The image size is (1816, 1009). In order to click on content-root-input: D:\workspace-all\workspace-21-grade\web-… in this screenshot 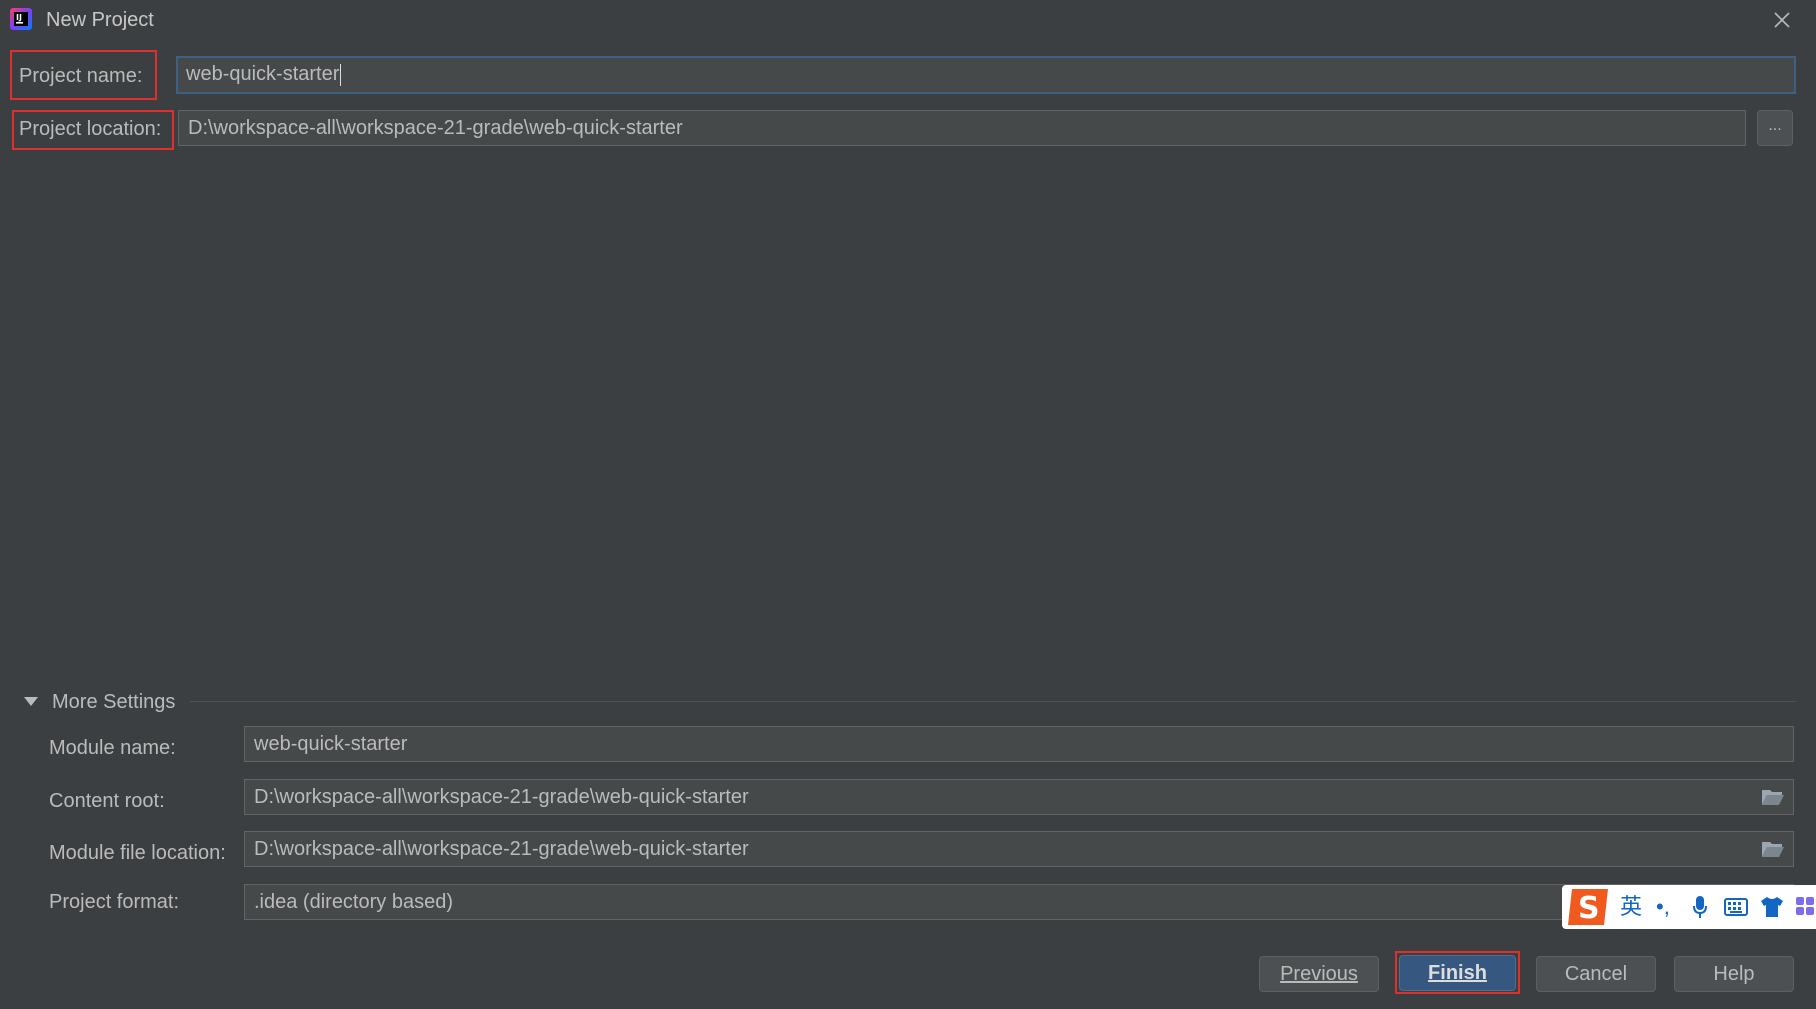, I will do `click(1019, 797)`.